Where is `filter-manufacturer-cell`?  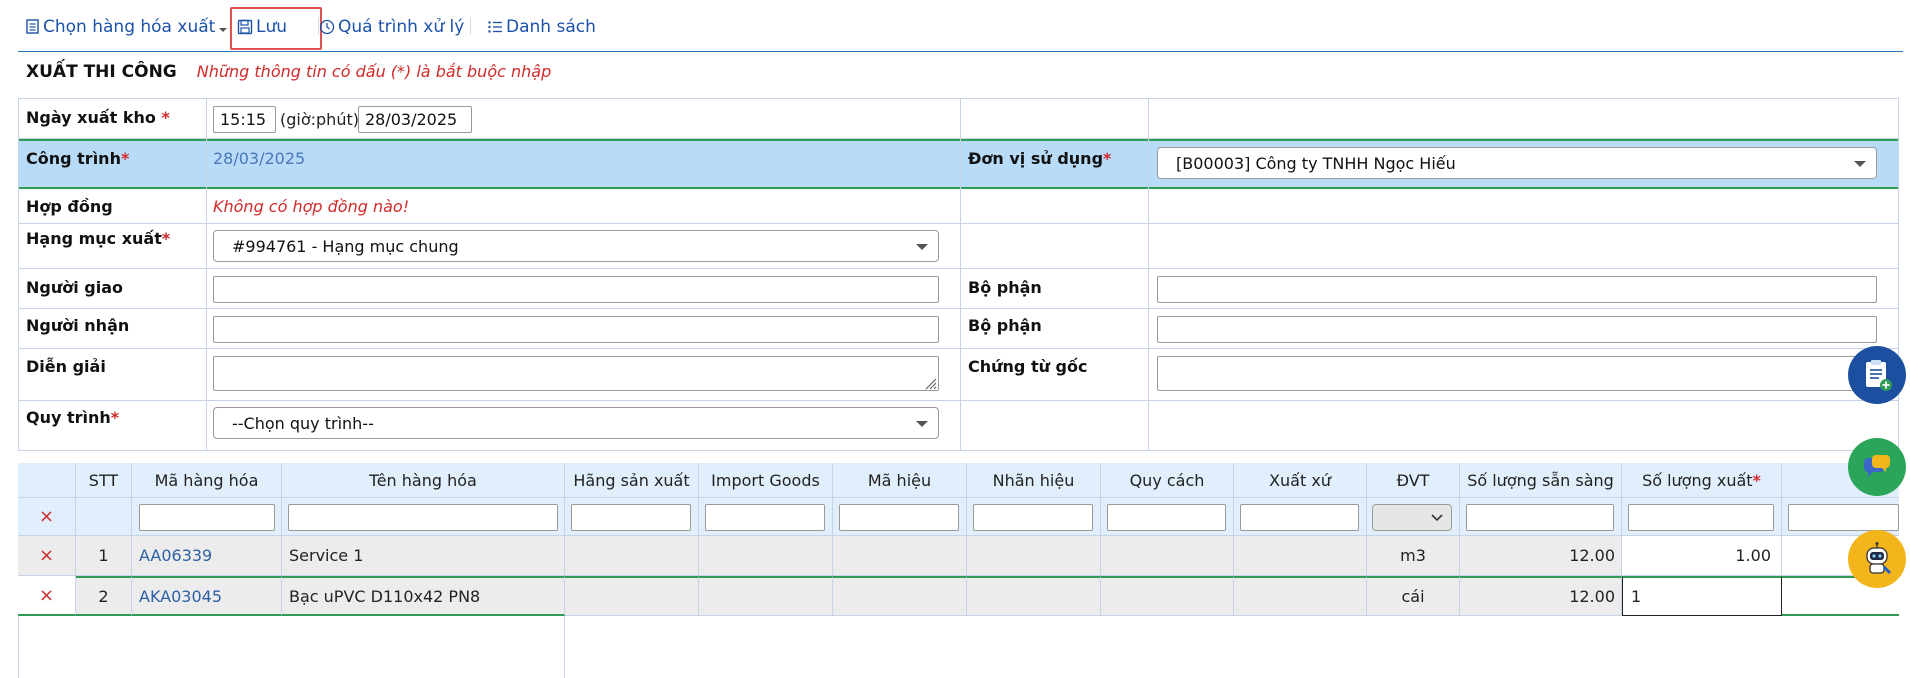
filter-manufacturer-cell is located at coordinates (632, 517).